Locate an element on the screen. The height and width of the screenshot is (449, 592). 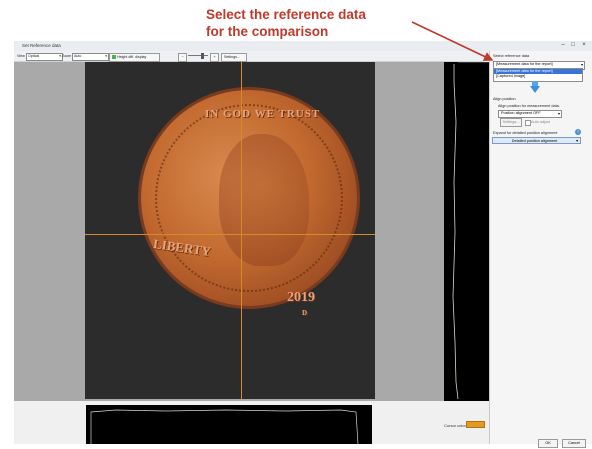
view-label: View is located at coordinates (21, 56).